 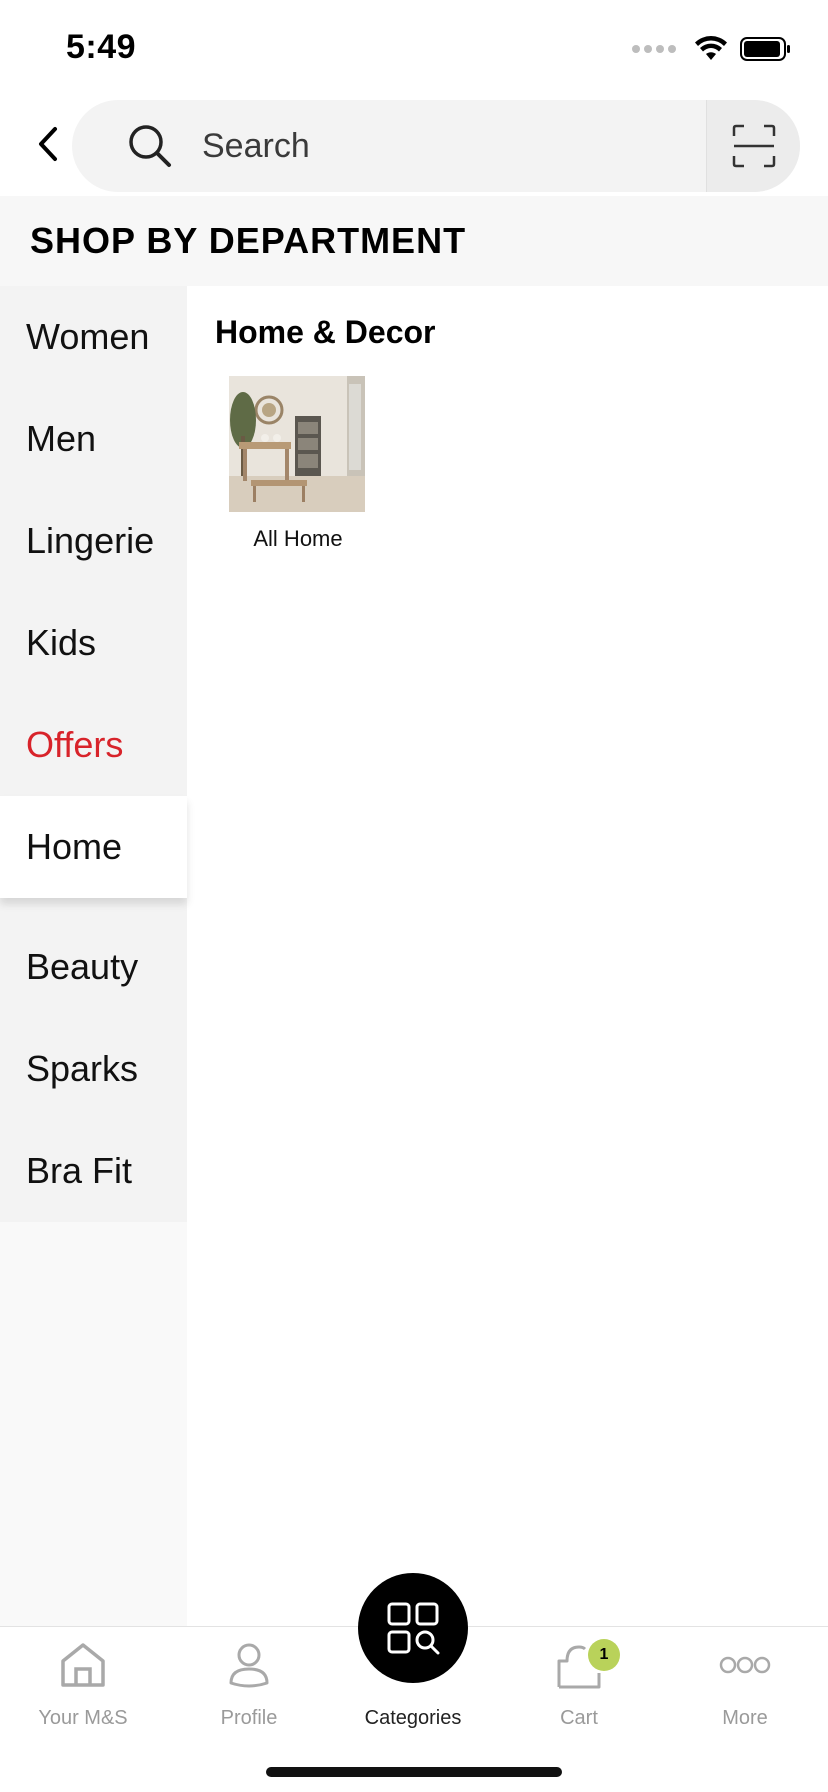 I want to click on back-button, so click(x=48, y=144).